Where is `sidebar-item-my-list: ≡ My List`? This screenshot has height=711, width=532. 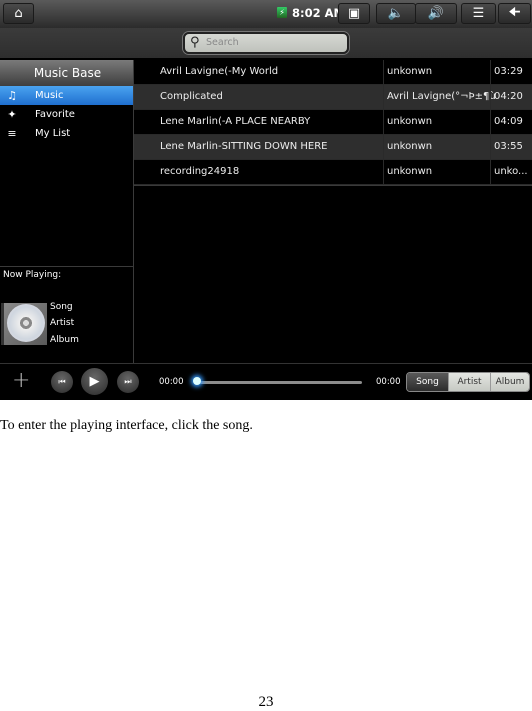
sidebar-item-my-list: ≡ My List is located at coordinates (66, 133).